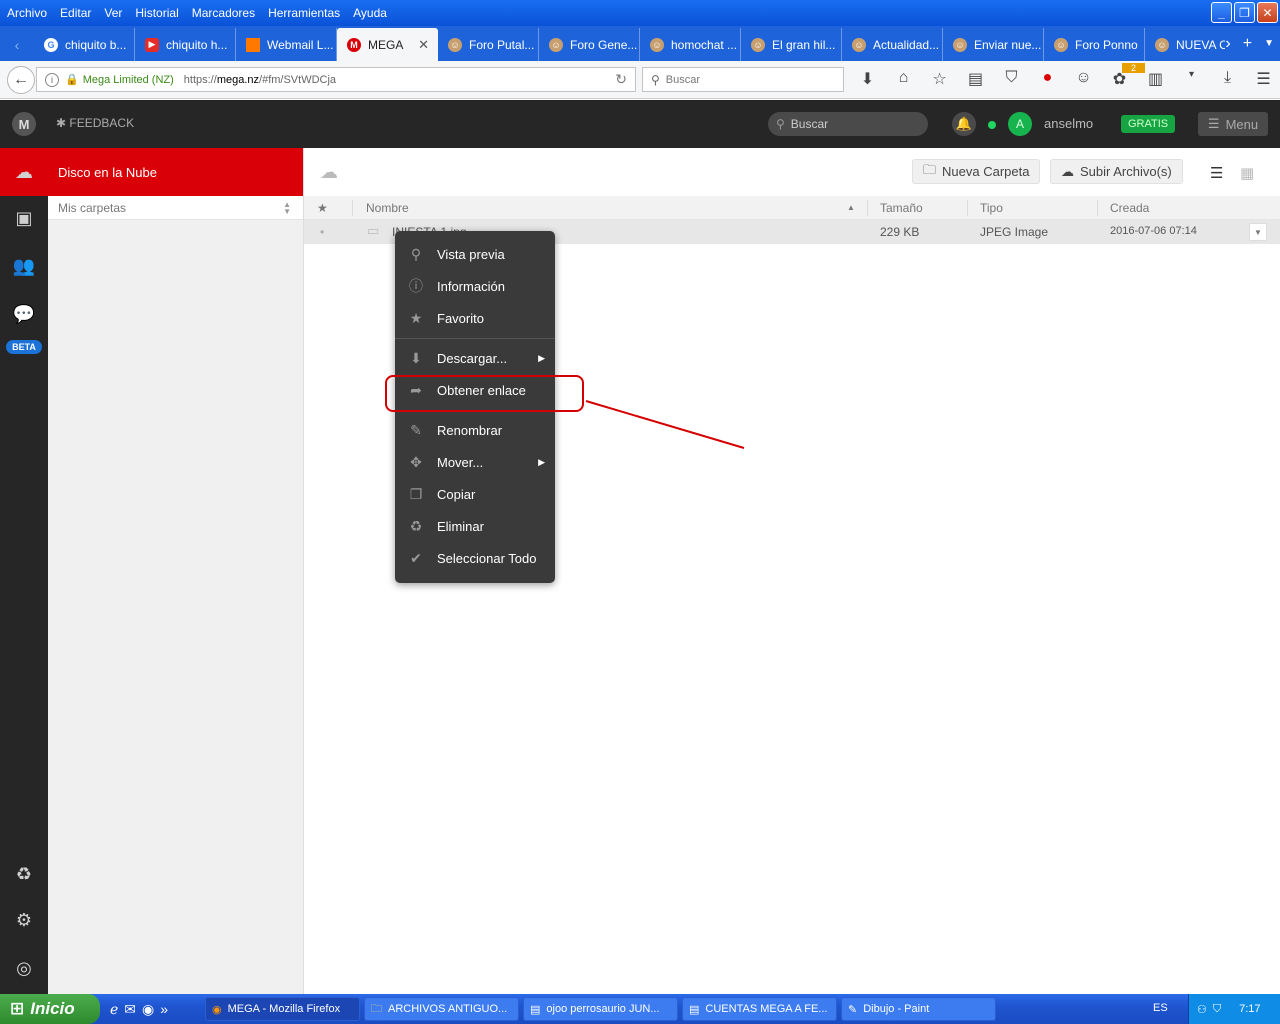  I want to click on menu-archivo: Archivo, so click(27, 13).